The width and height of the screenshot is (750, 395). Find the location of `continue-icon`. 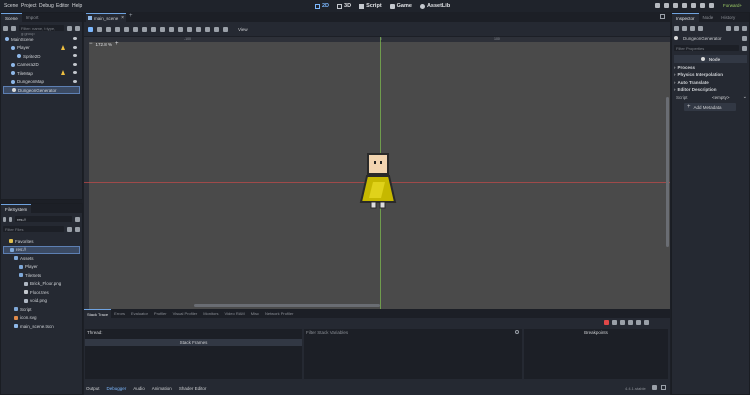

continue-icon is located at coordinates (638, 322).